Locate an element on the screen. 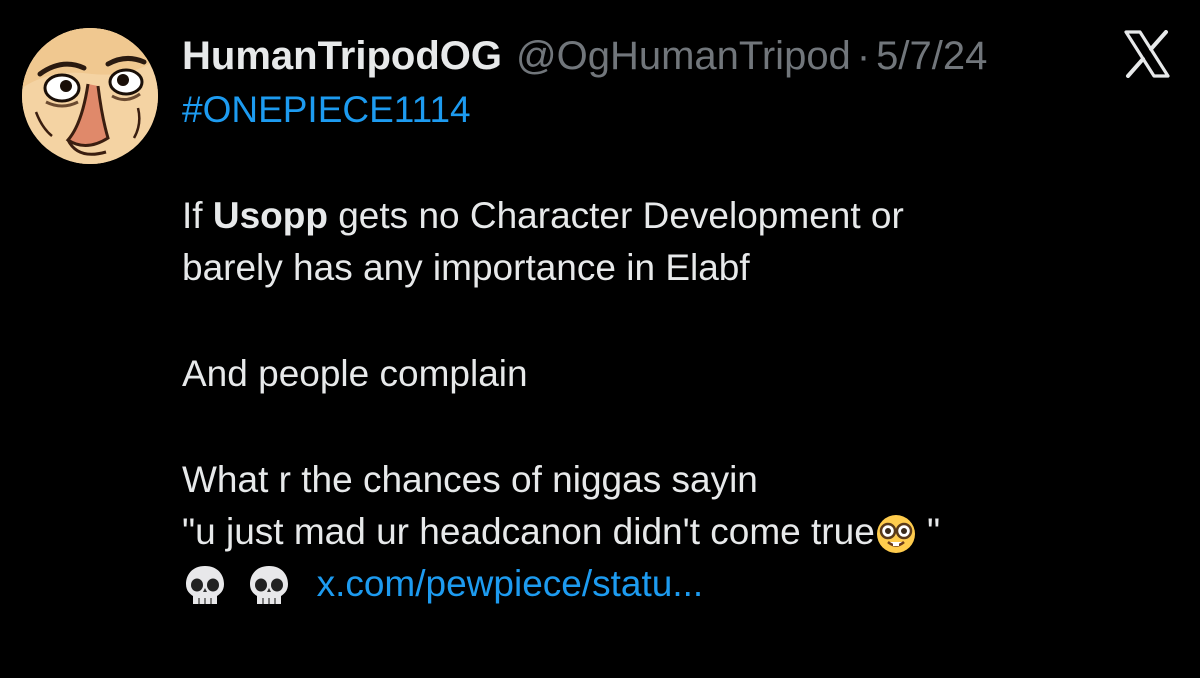  line5-end: " is located at coordinates (928, 531).